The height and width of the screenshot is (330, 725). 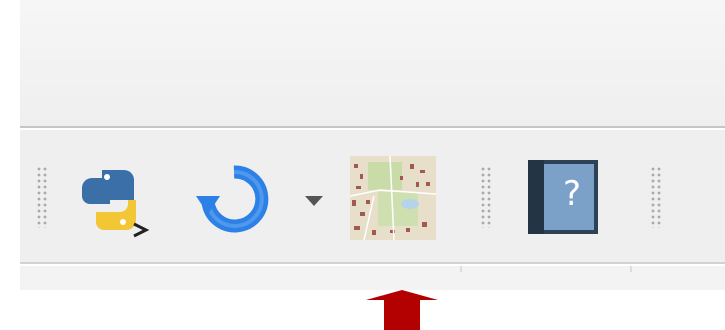 What do you see at coordinates (372, 278) in the screenshot?
I see `toolbar-bottom-strip` at bounding box center [372, 278].